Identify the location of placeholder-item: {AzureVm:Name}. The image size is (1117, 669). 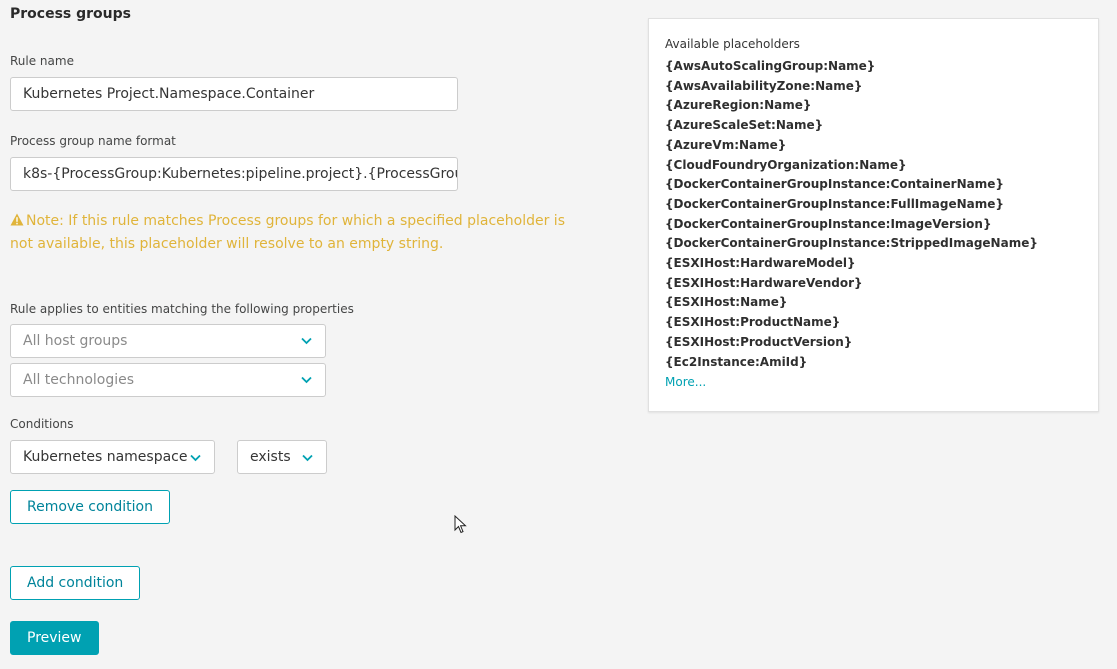
(726, 144).